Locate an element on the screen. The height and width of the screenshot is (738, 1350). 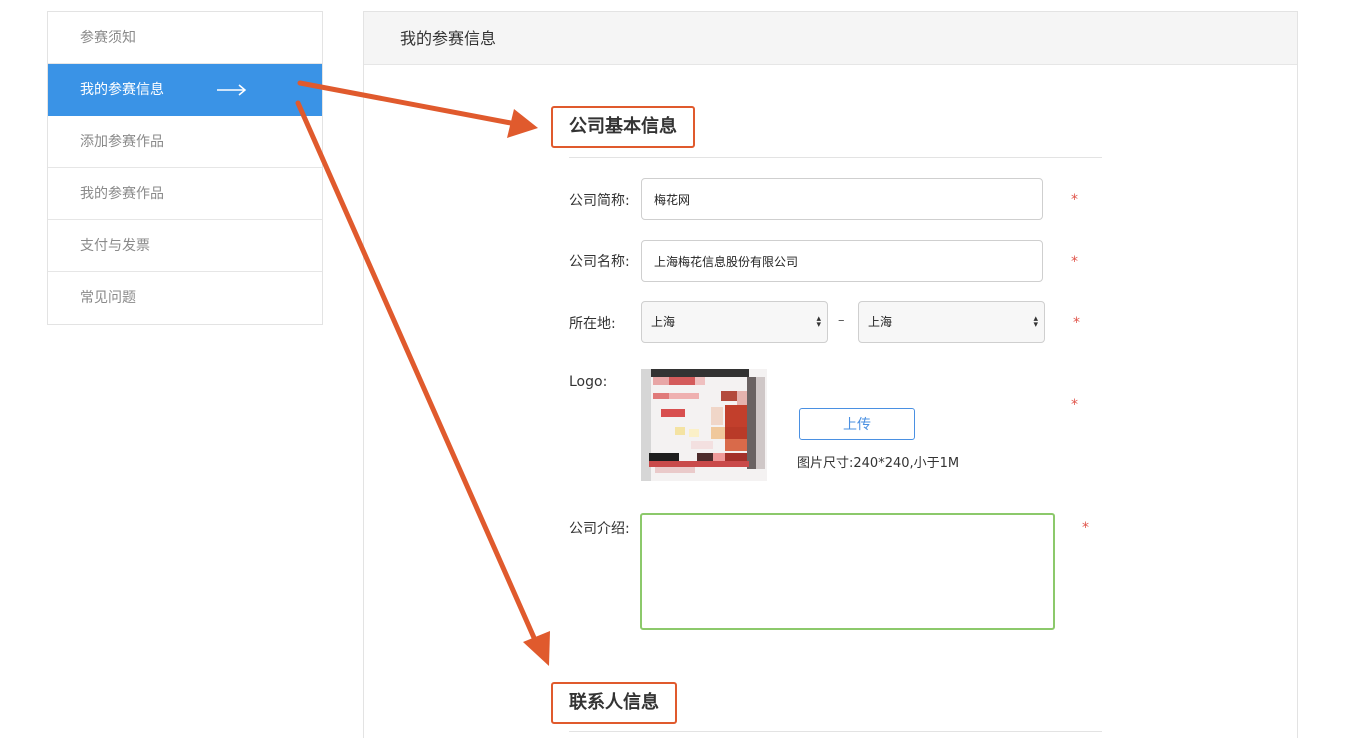
sidebar-item-rules: 参赛须知 is located at coordinates (185, 38).